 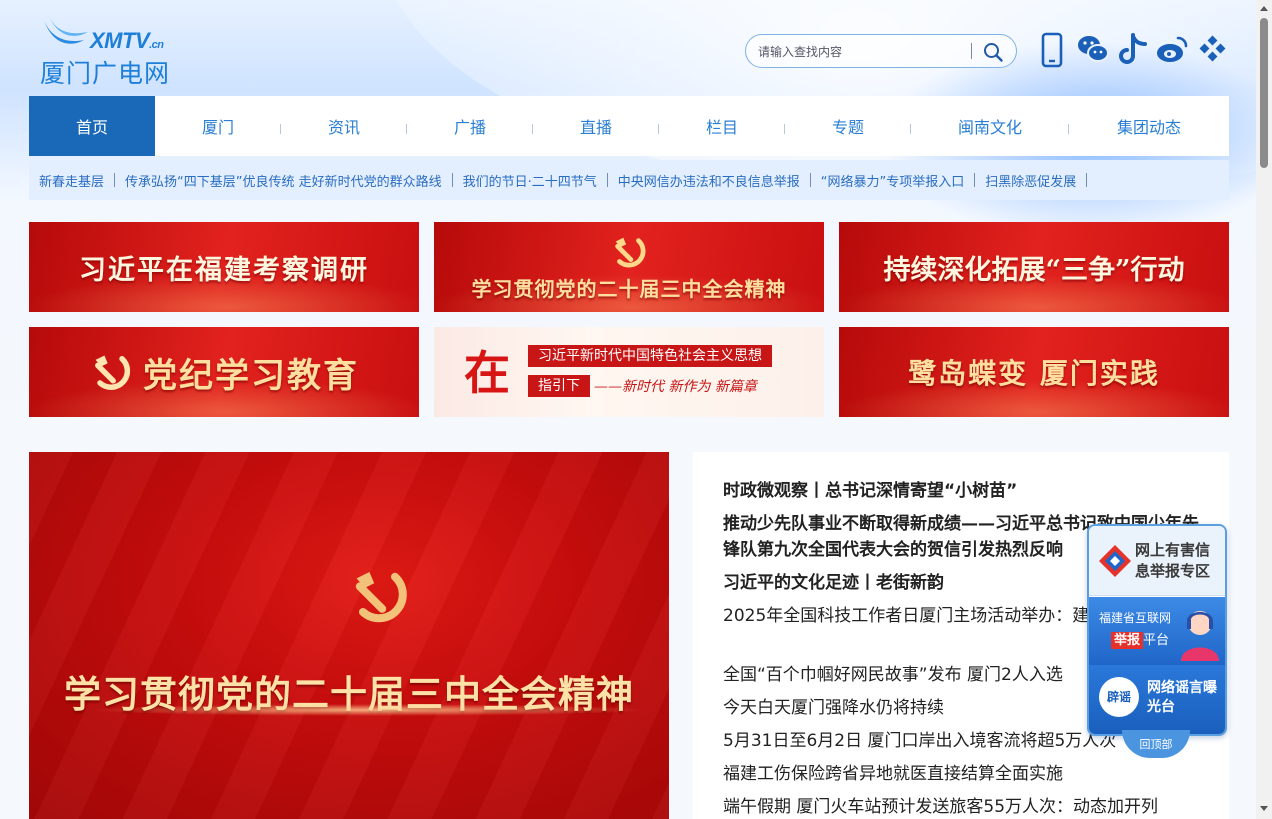 I want to click on app-grid-link, so click(x=1213, y=51).